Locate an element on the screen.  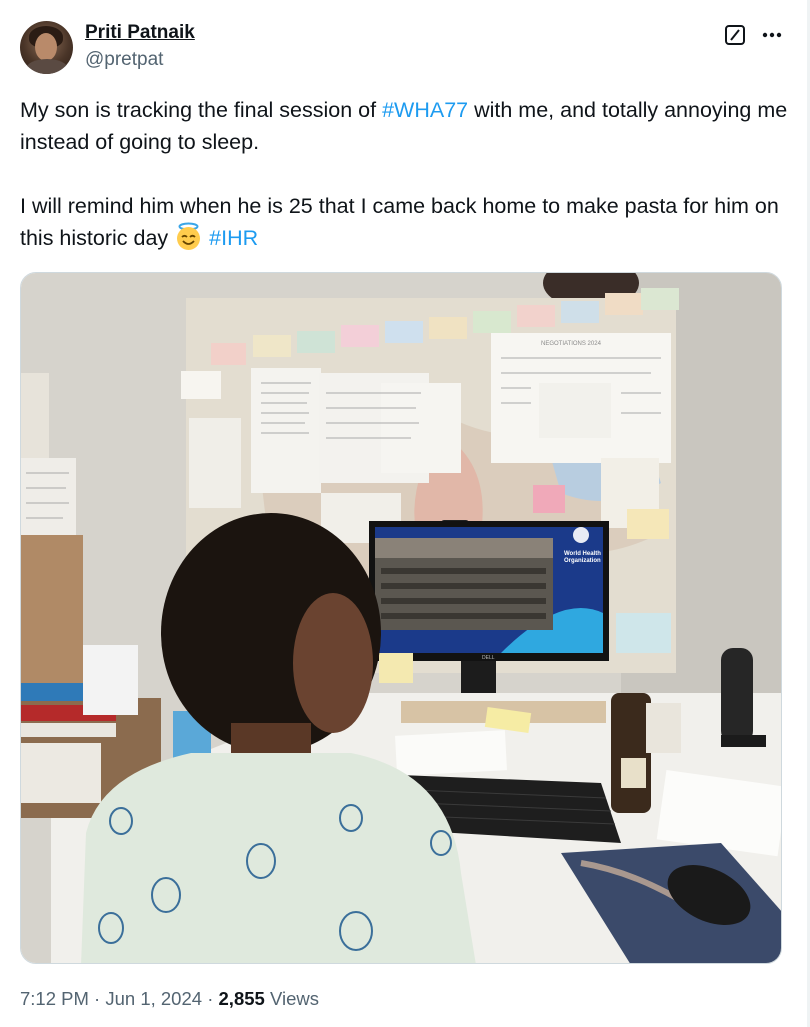
tweet-time: 7:12 PM is located at coordinates (54, 998).